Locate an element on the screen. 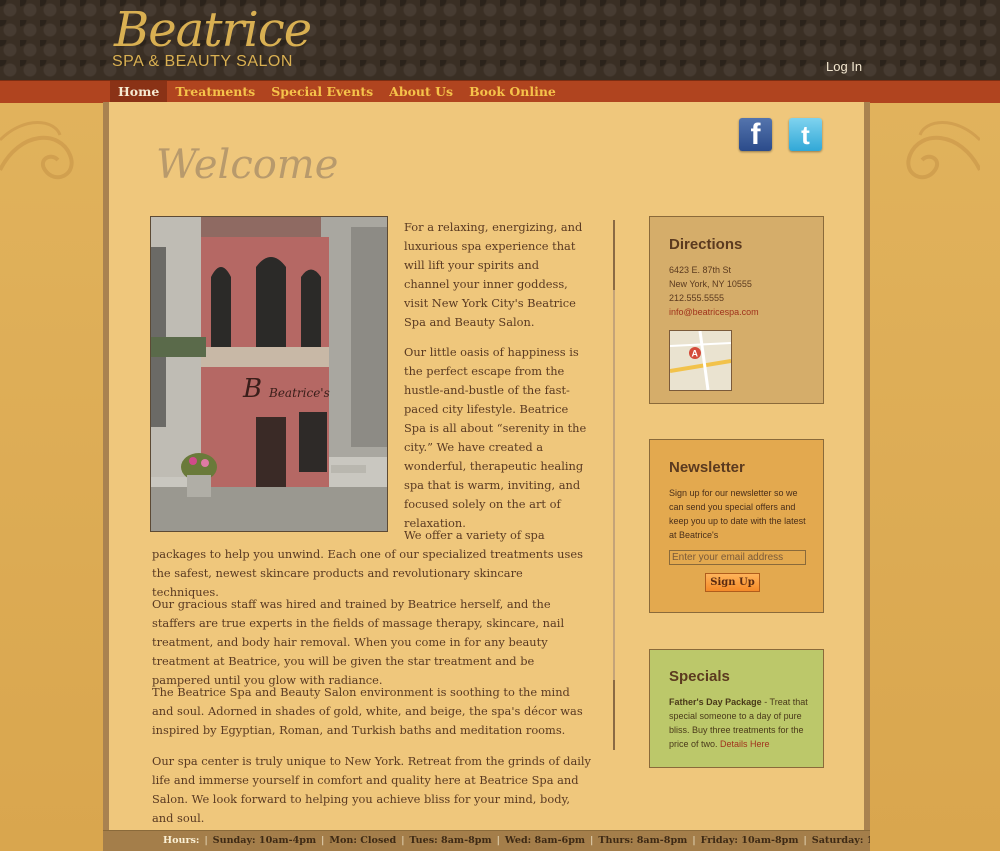 The image size is (1000, 851). hours-thursday: Thurs: 8am-8pm is located at coordinates (643, 840).